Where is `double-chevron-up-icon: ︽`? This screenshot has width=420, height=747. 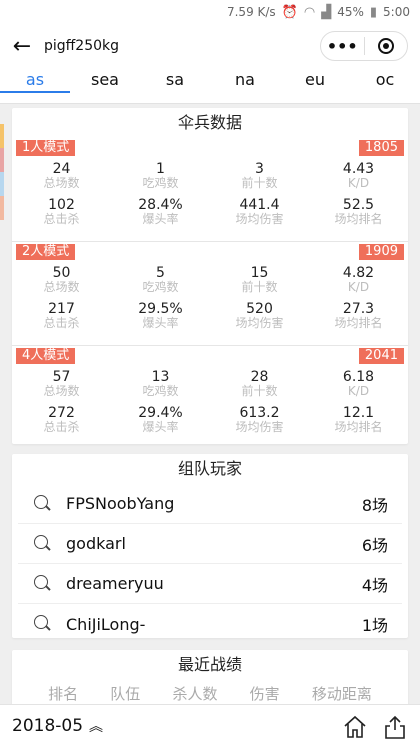 double-chevron-up-icon: ︽ is located at coordinates (96, 726).